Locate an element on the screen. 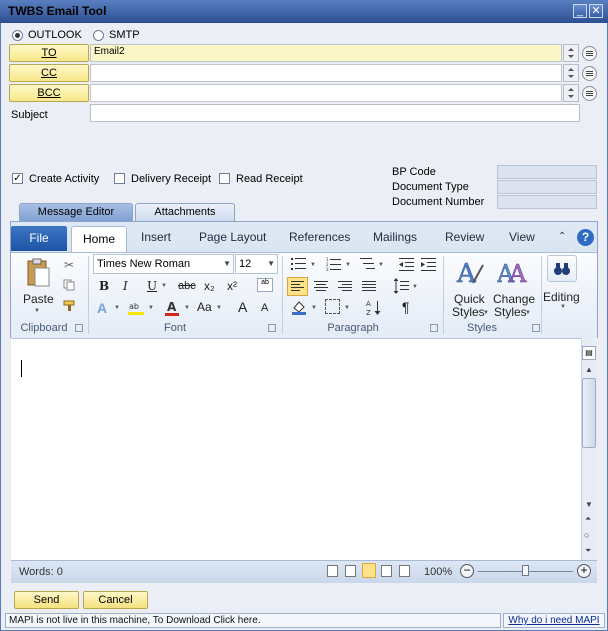 This screenshot has height=631, width=608. cut-icon: ✂ is located at coordinates (69, 265).